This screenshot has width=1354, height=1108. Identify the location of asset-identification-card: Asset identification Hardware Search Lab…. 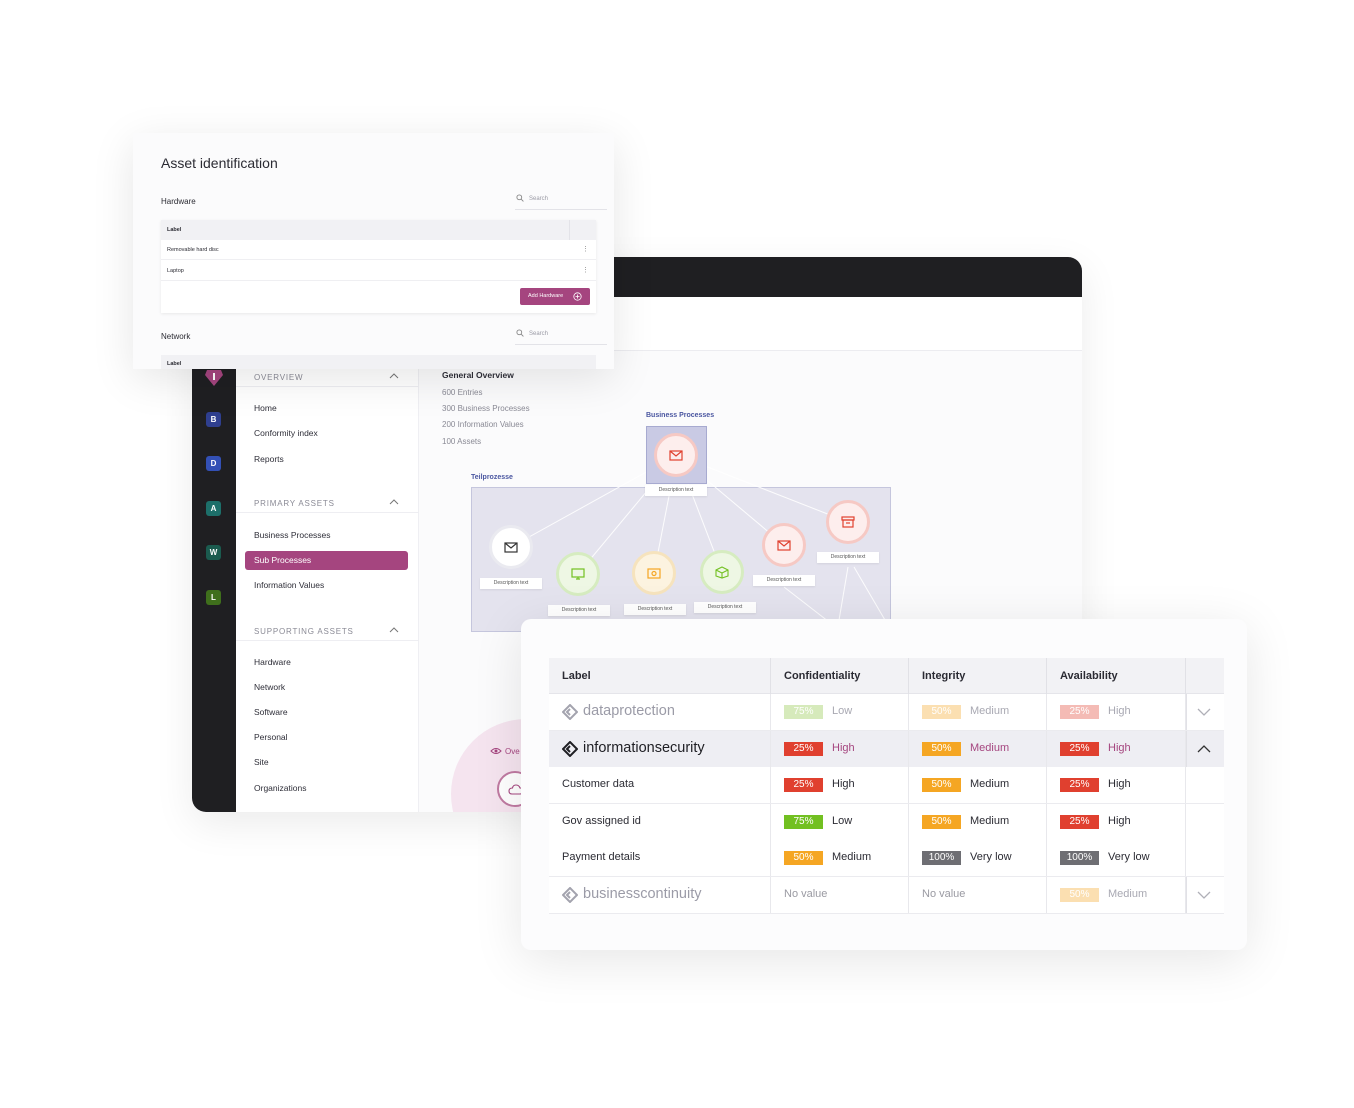
(373, 251).